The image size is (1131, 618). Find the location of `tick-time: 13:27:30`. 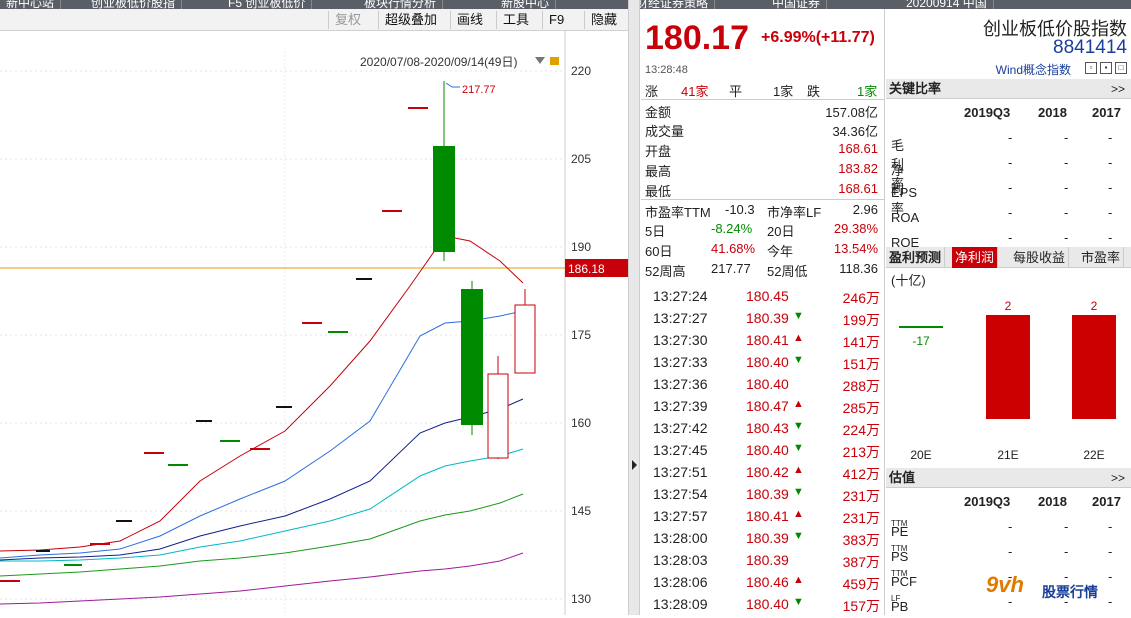

tick-time: 13:27:30 is located at coordinates (680, 340).